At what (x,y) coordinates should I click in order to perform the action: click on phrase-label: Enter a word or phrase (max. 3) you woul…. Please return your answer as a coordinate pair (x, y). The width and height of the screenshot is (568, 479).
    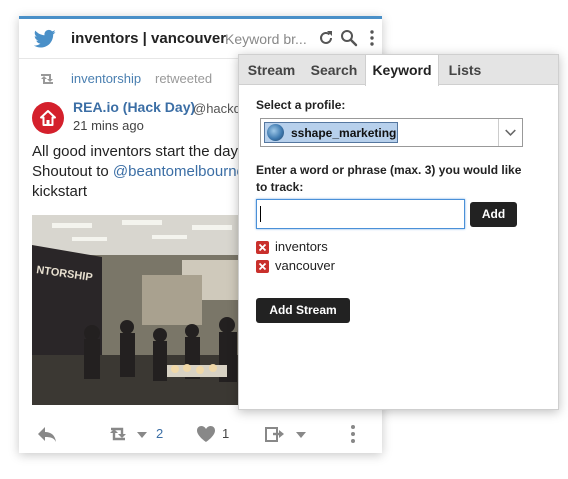
    Looking at the image, I should click on (388, 179).